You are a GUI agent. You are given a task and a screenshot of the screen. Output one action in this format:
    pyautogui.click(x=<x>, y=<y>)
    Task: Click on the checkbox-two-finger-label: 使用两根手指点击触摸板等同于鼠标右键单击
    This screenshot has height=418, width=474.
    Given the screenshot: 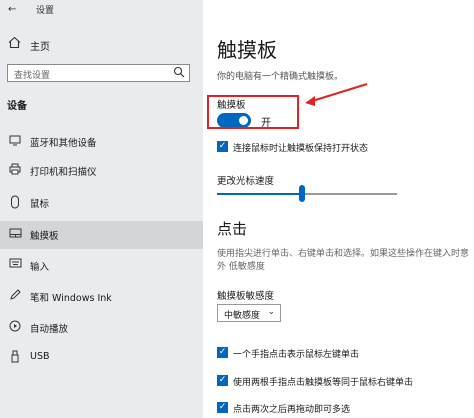 What is the action you would take?
    pyautogui.click(x=323, y=383)
    